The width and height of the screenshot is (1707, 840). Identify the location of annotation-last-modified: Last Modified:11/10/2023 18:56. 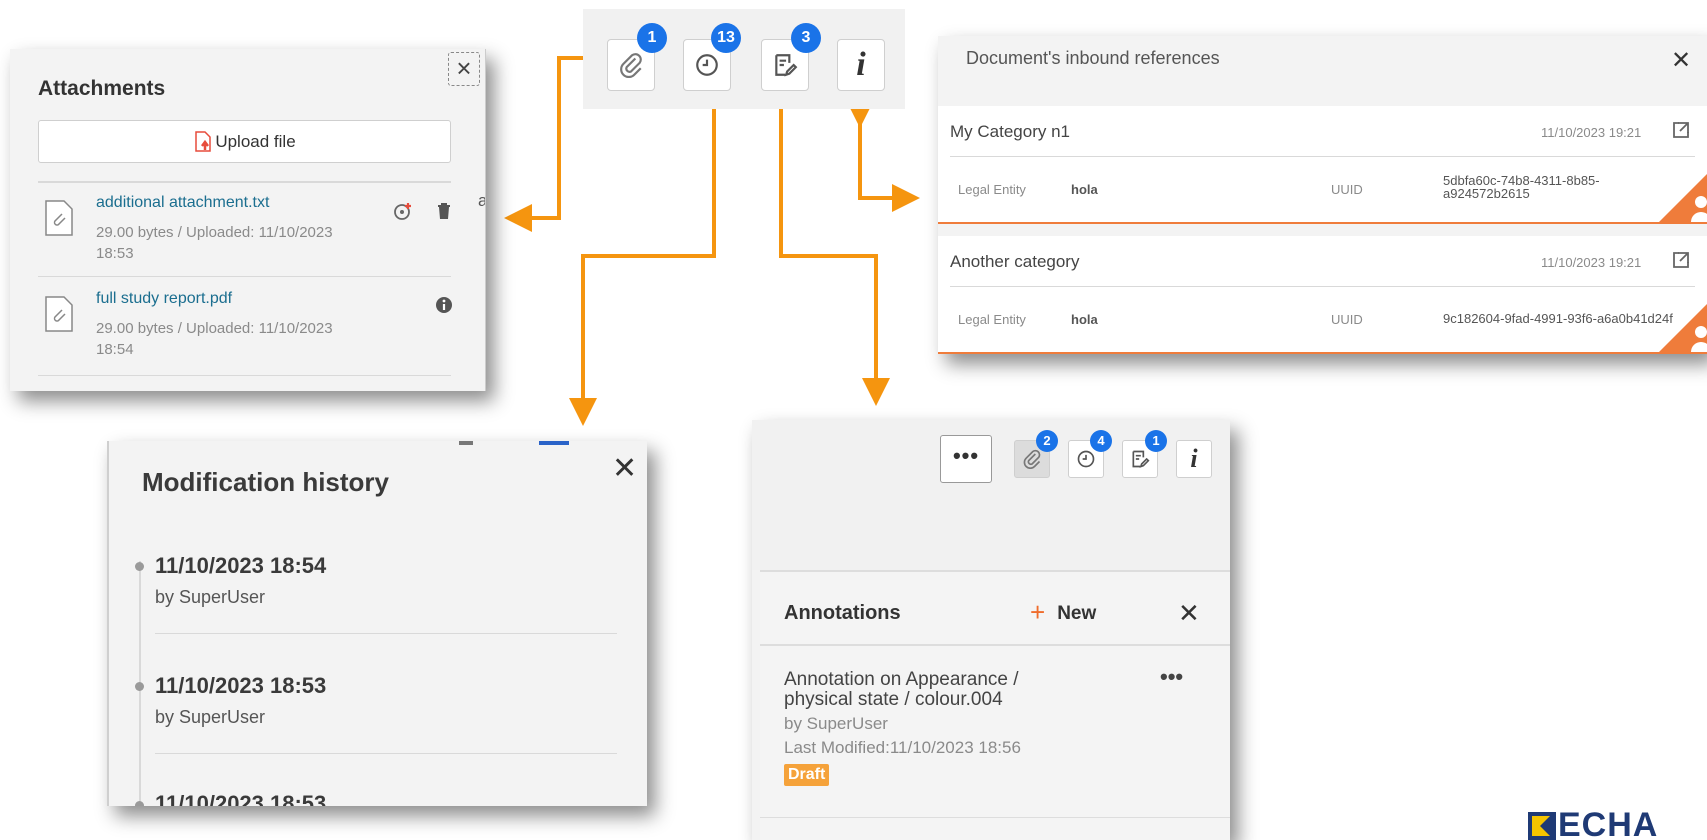
(902, 747).